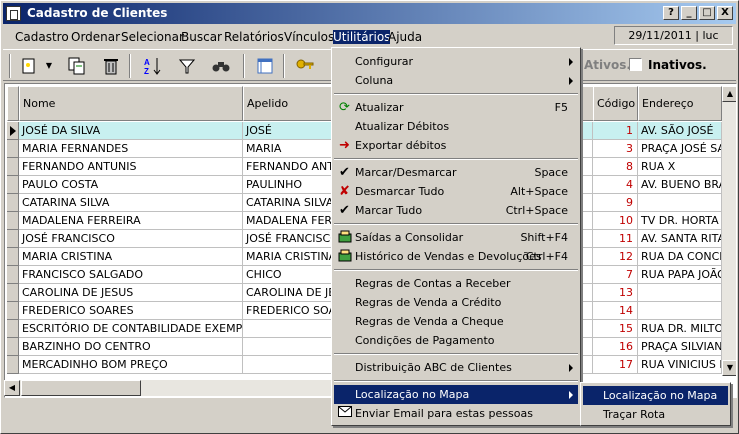  What do you see at coordinates (680, 131) in the screenshot?
I see `cell-endereco: AV. SÃO JOSÉ` at bounding box center [680, 131].